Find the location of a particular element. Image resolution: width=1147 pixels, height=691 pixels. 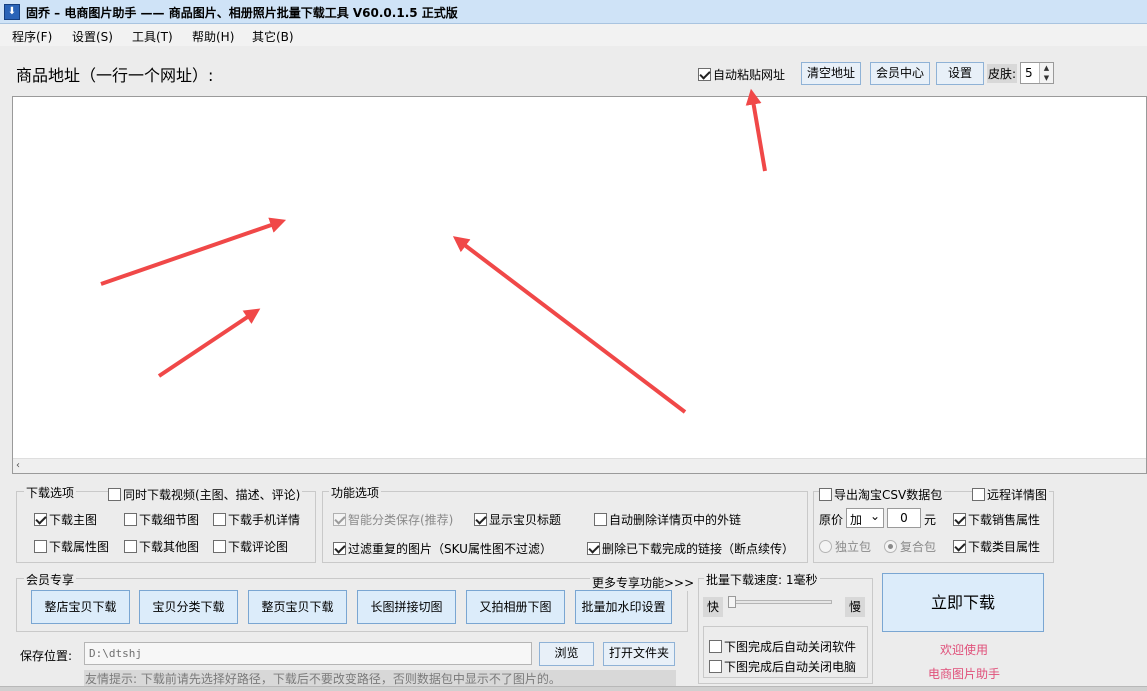

youpai-album-download-button: 又拍相册下图 is located at coordinates (515, 607).